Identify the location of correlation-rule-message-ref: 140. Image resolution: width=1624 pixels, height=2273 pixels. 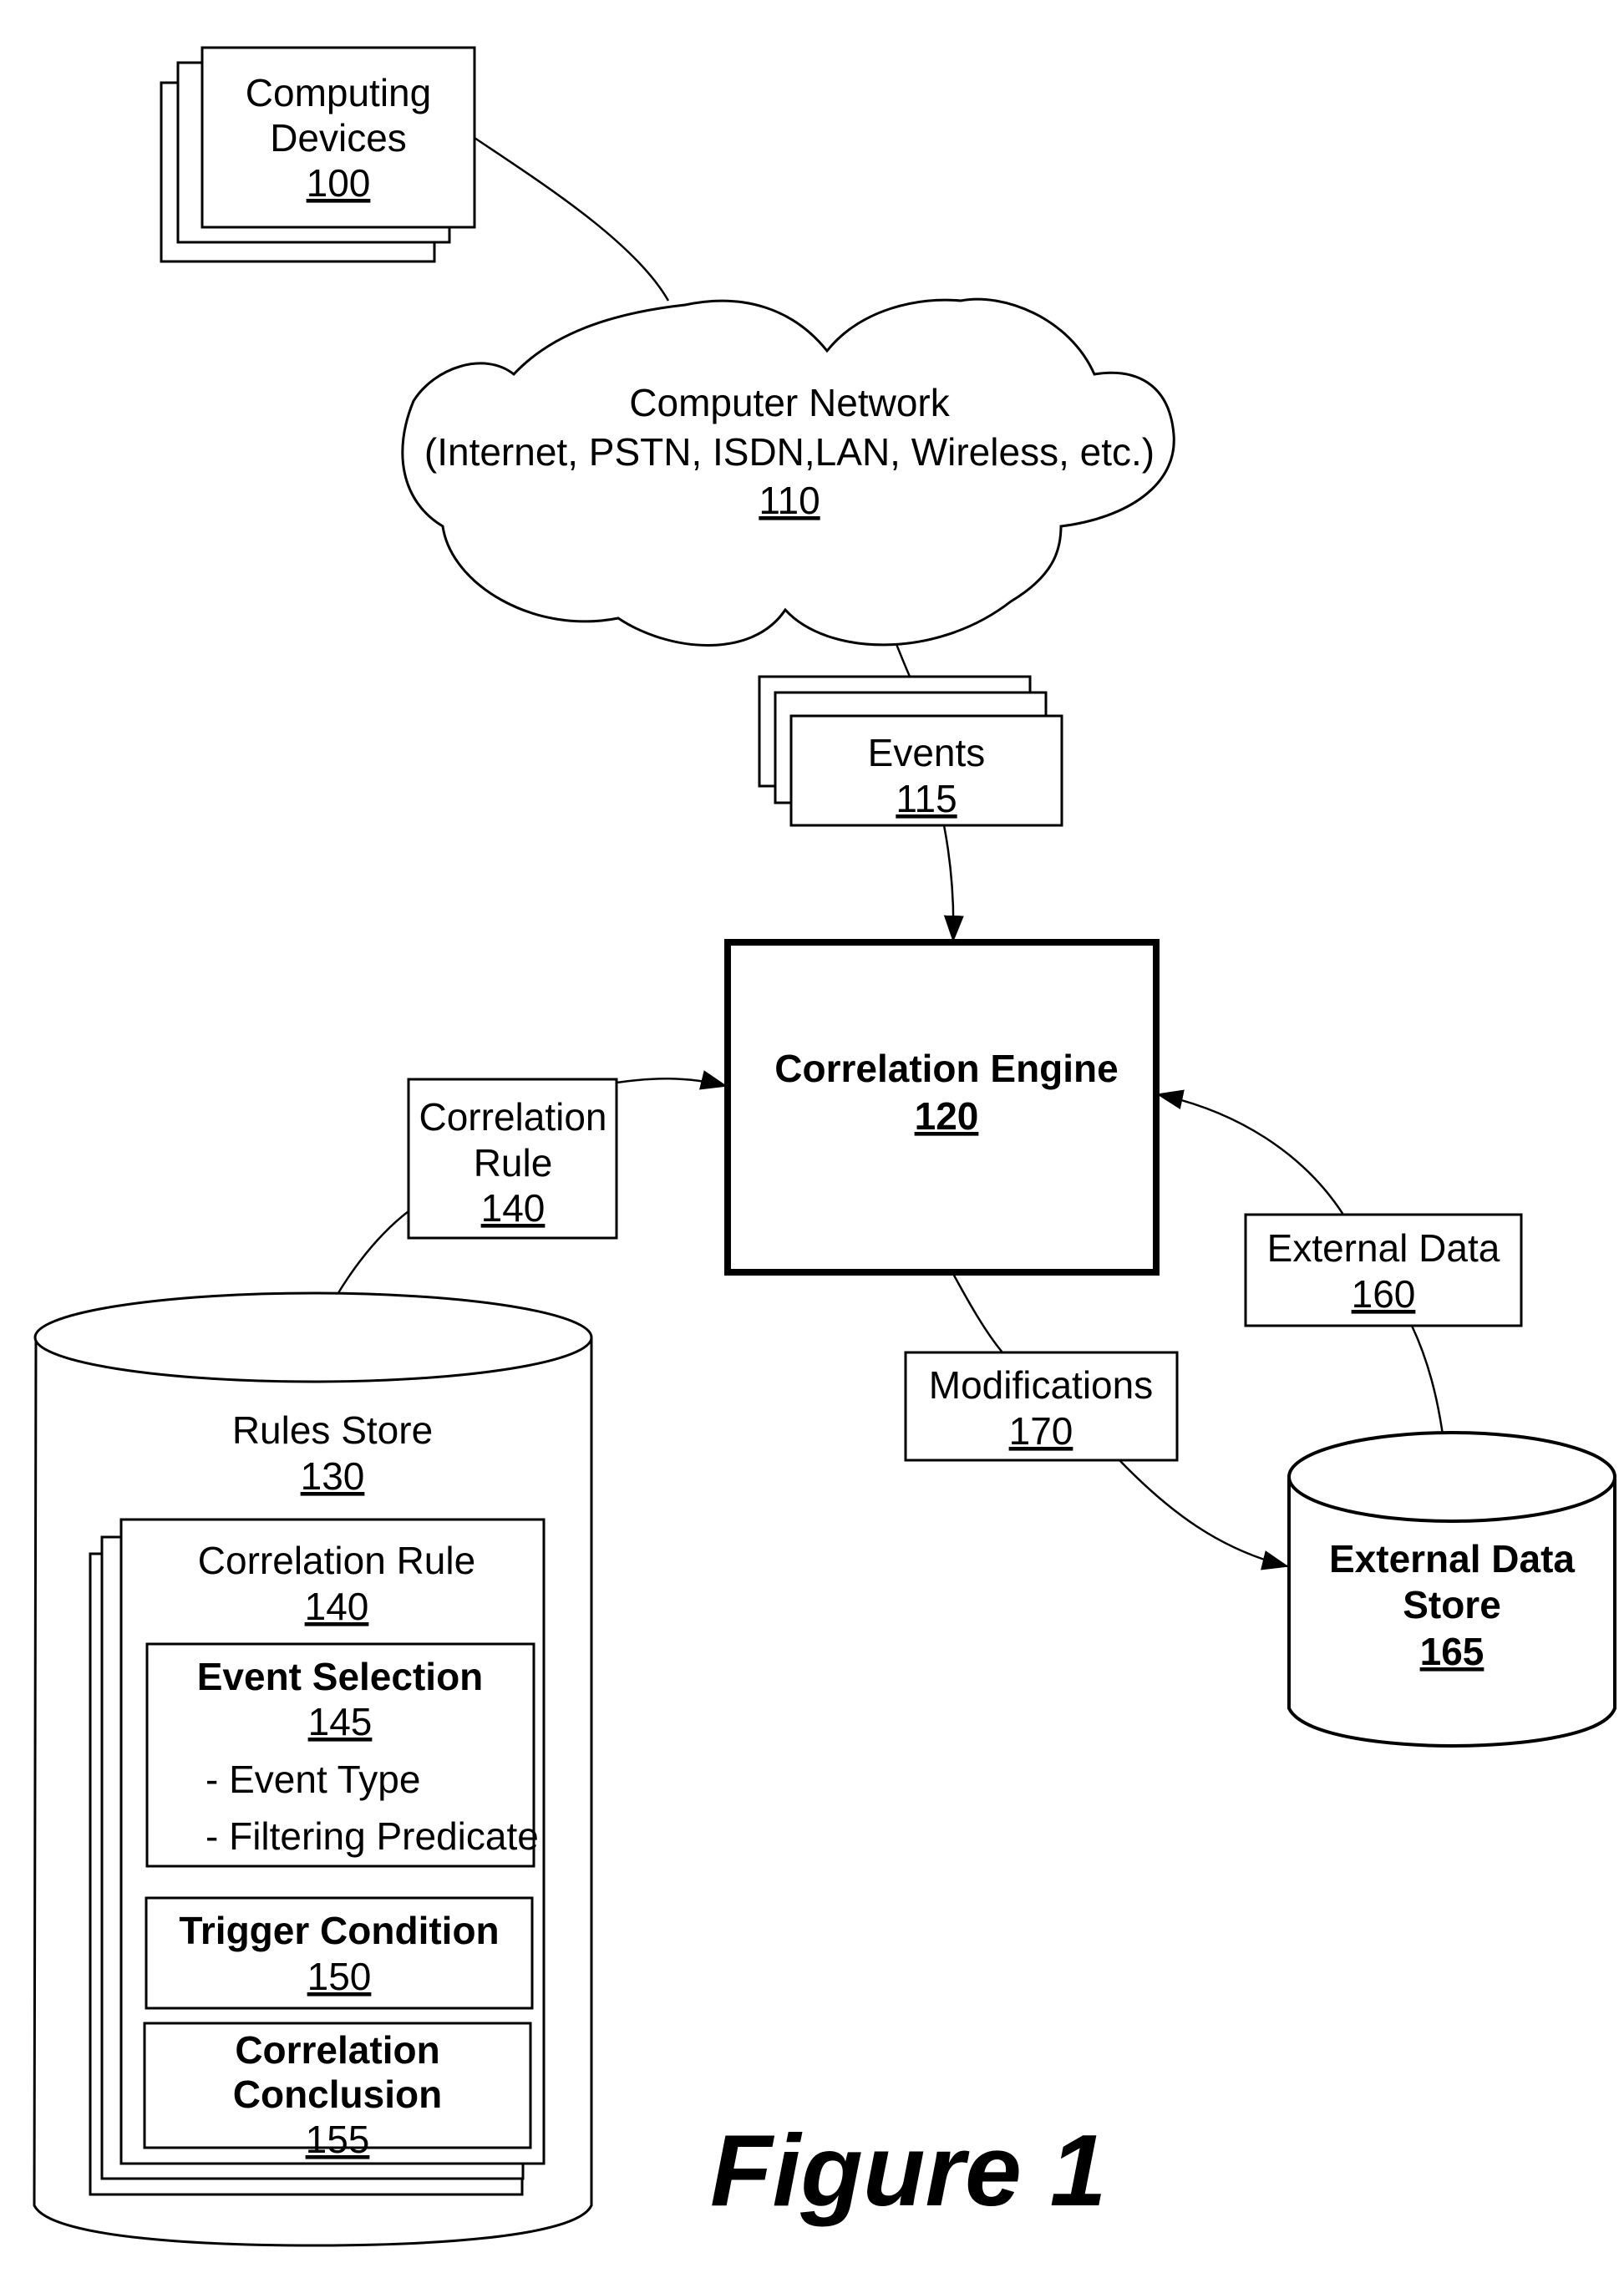
(513, 1208).